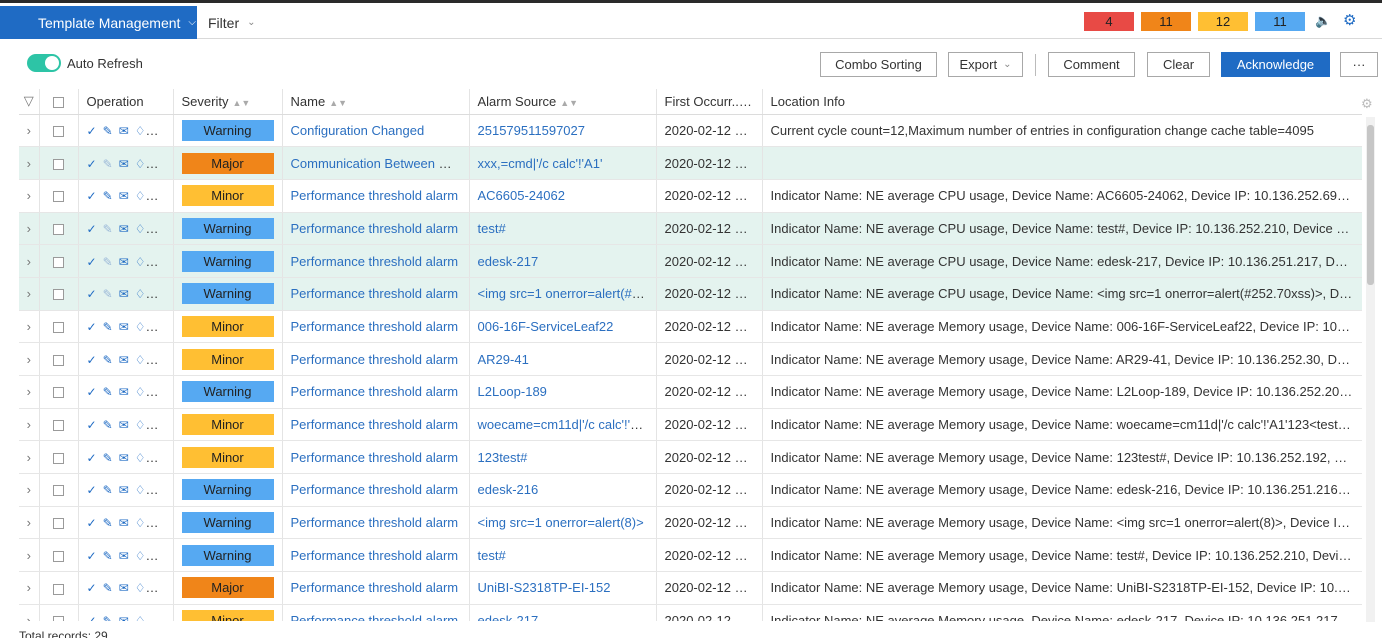 Image resolution: width=1382 pixels, height=638 pixels. I want to click on alarm-source-cell: AR29-41, so click(563, 359).